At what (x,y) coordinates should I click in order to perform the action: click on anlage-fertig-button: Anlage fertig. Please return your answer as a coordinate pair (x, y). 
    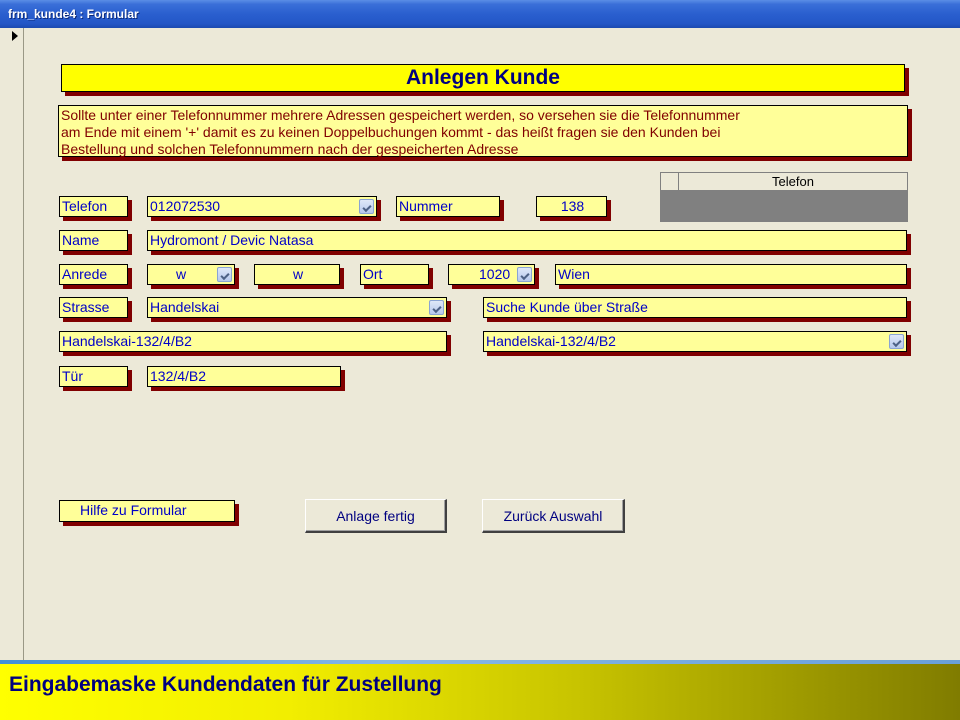
    Looking at the image, I should click on (376, 516).